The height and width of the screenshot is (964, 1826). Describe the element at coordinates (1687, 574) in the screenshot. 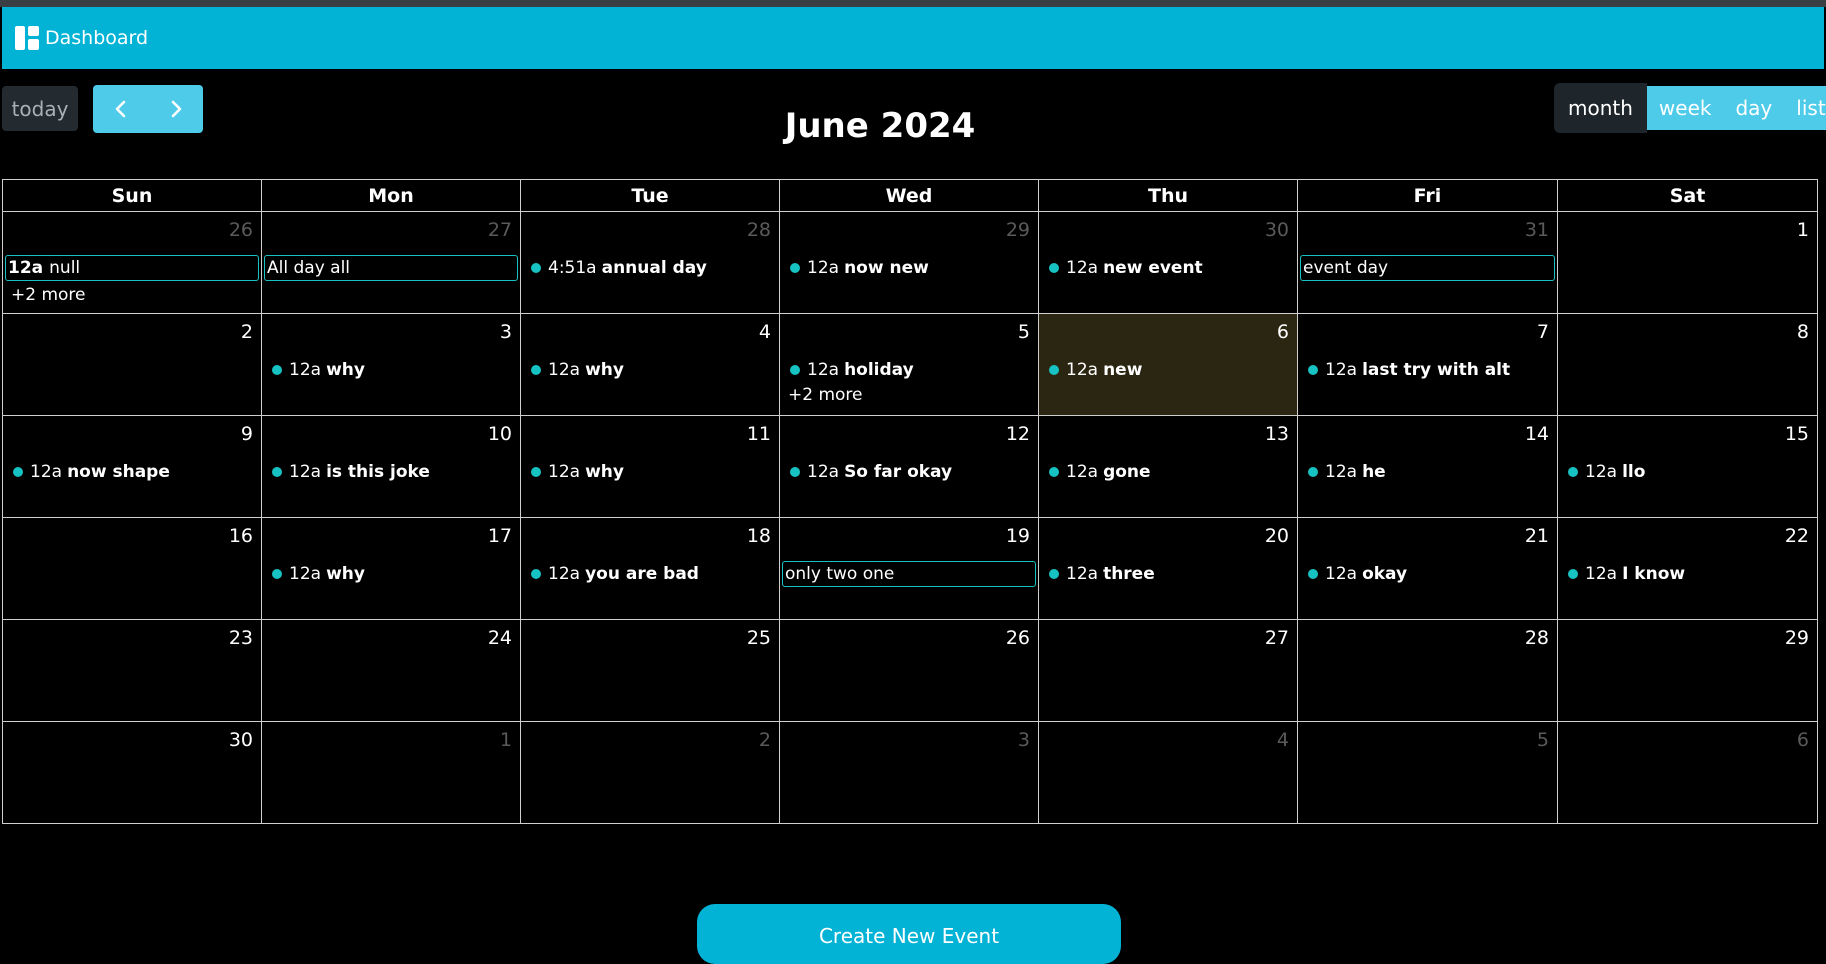

I see `timed-event: 12a I know` at that location.